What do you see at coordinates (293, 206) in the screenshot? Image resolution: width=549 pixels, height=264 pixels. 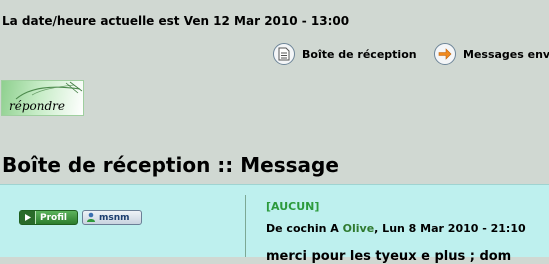 I see `message-subject: [AUCUN]` at bounding box center [293, 206].